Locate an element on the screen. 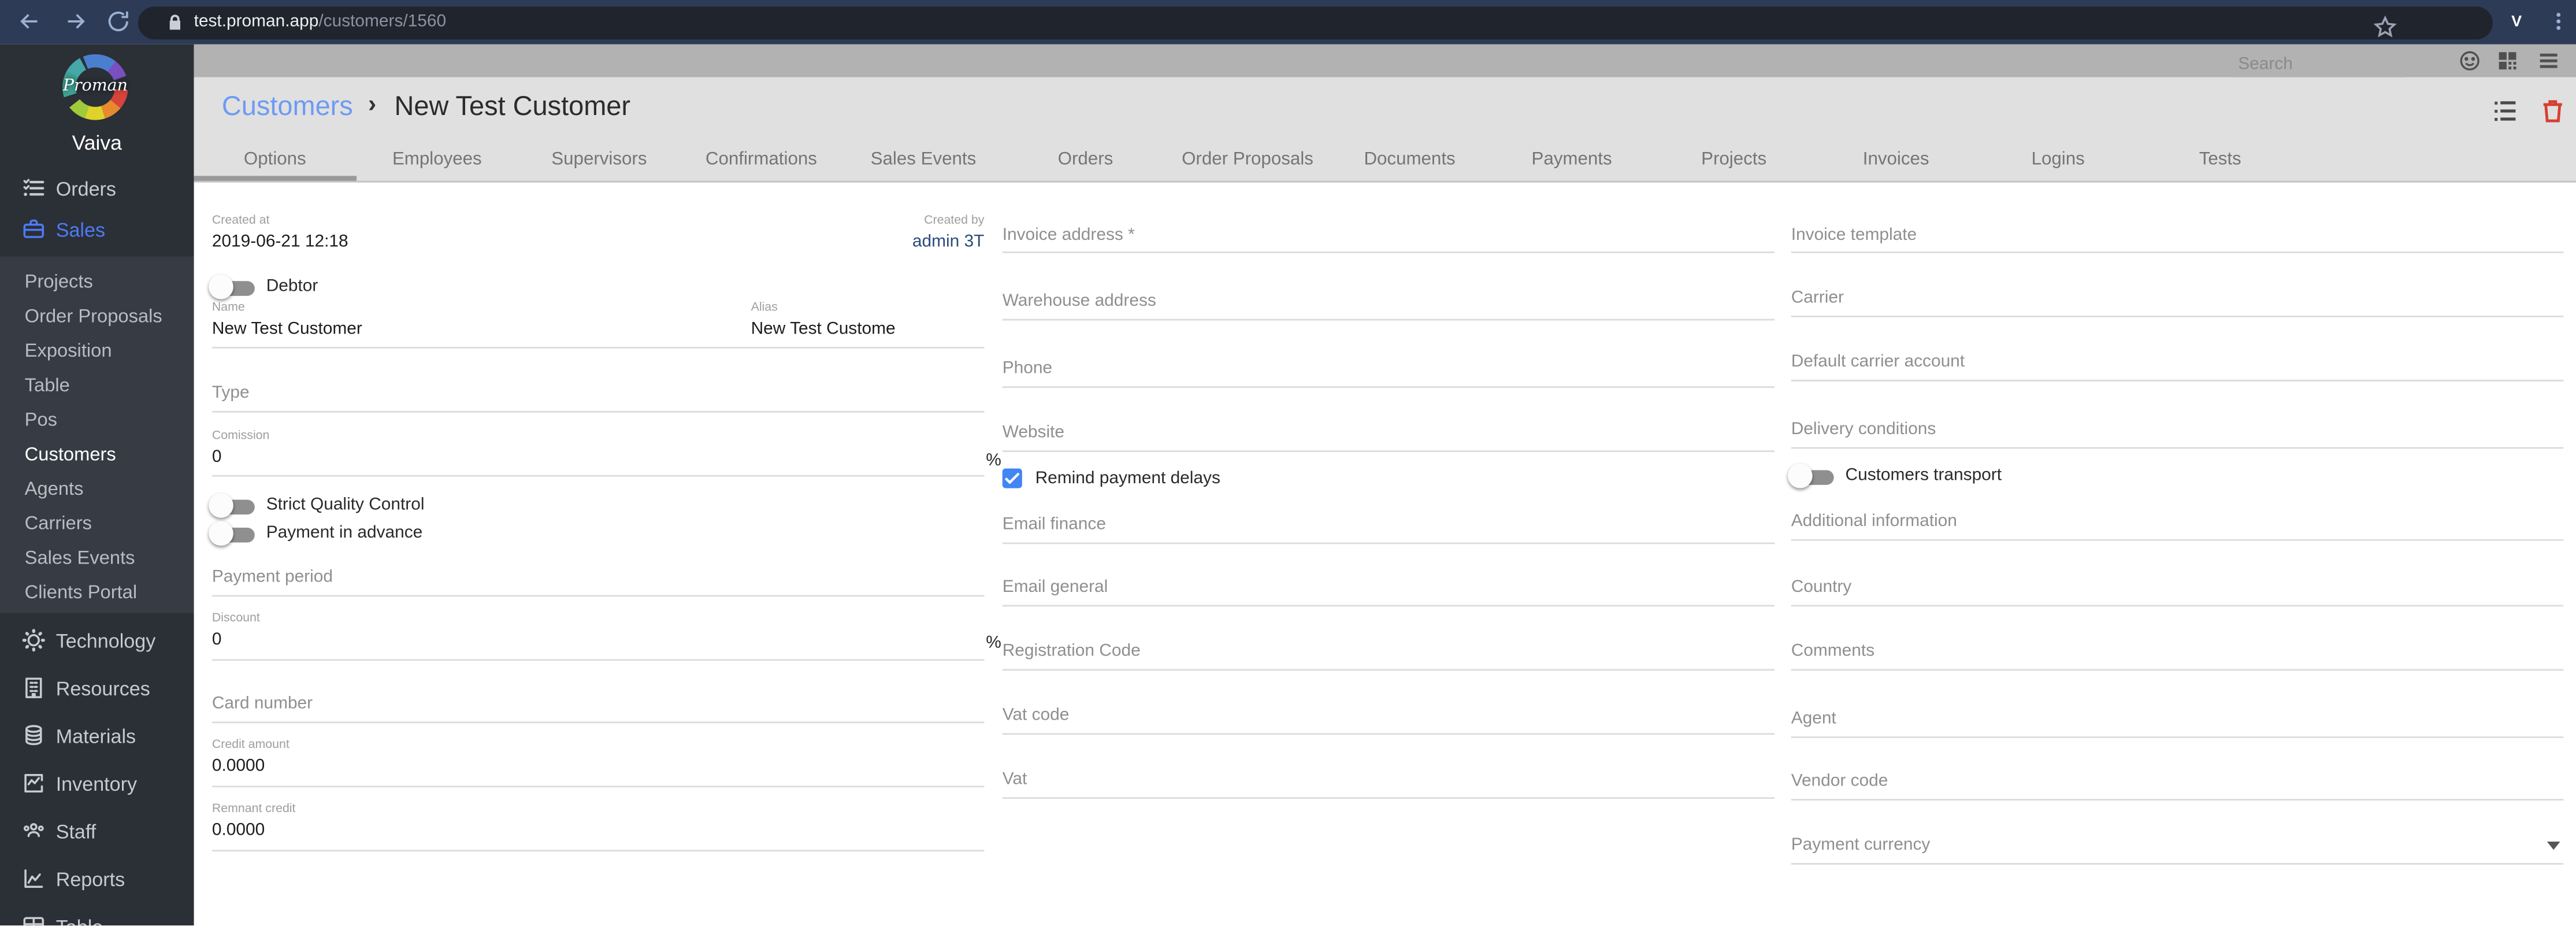 Image resolution: width=2576 pixels, height=926 pixels. tab-projects: Projects is located at coordinates (1734, 160).